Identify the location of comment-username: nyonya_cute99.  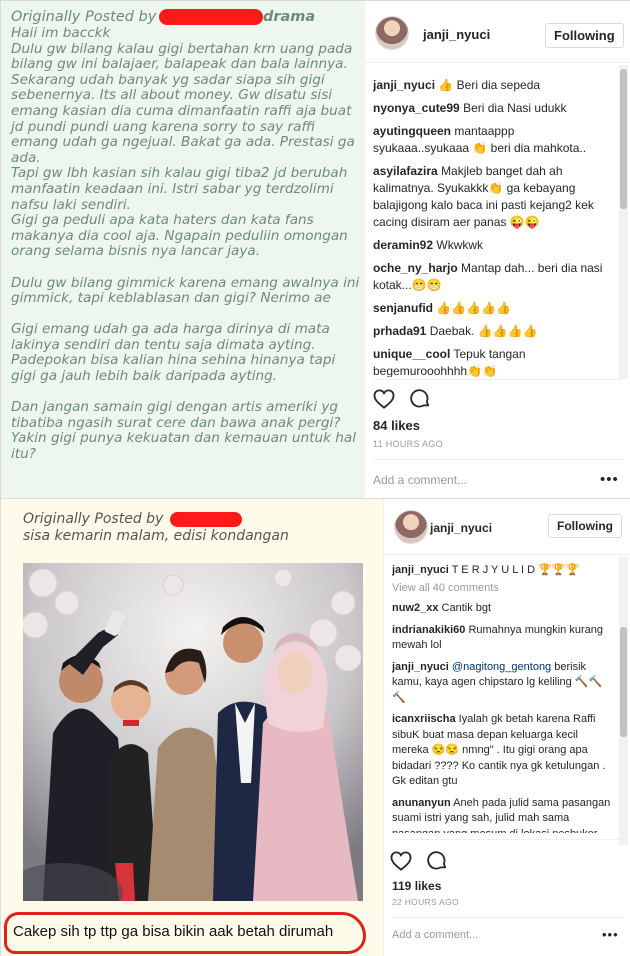
(416, 108).